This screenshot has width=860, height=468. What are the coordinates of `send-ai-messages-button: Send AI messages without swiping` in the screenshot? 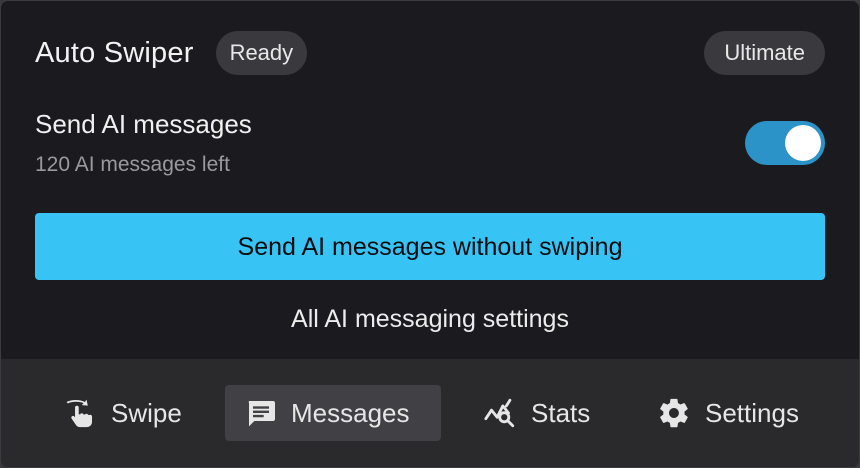 It's located at (430, 246).